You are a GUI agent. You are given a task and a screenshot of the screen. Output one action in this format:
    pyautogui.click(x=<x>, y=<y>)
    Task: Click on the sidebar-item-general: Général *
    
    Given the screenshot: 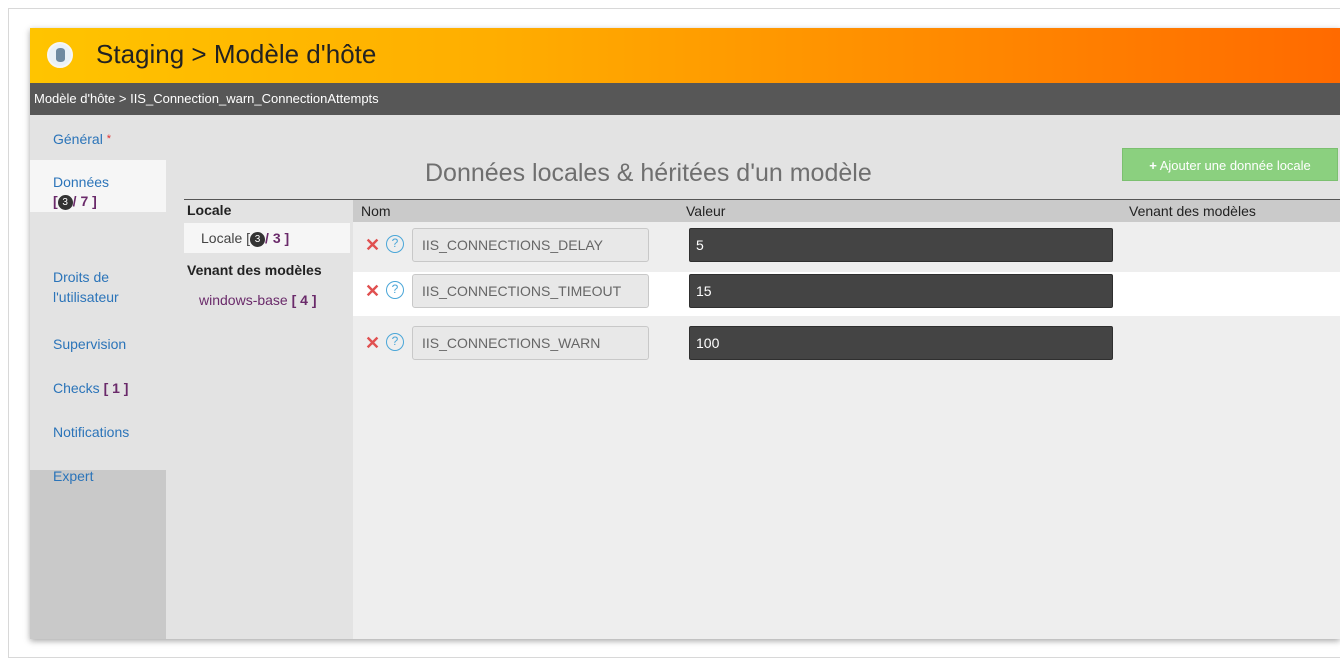 What is the action you would take?
    pyautogui.click(x=98, y=139)
    